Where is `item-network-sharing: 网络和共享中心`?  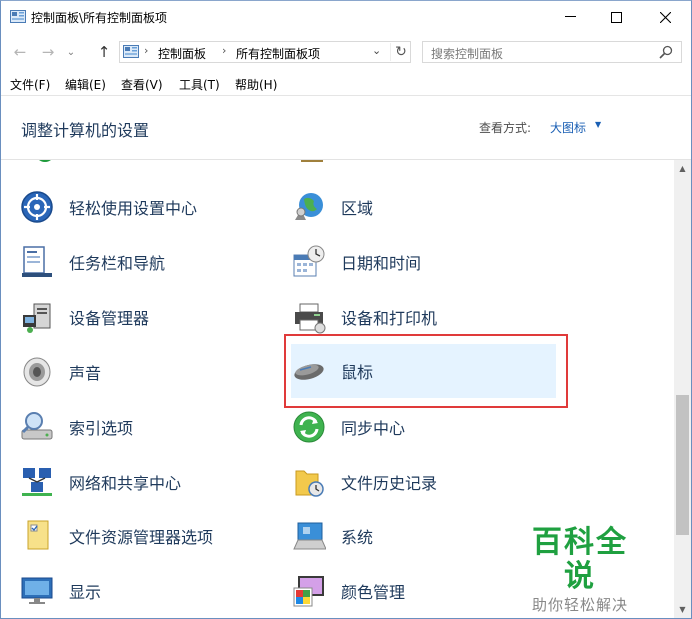
item-network-sharing: 网络和共享中心 is located at coordinates (144, 482).